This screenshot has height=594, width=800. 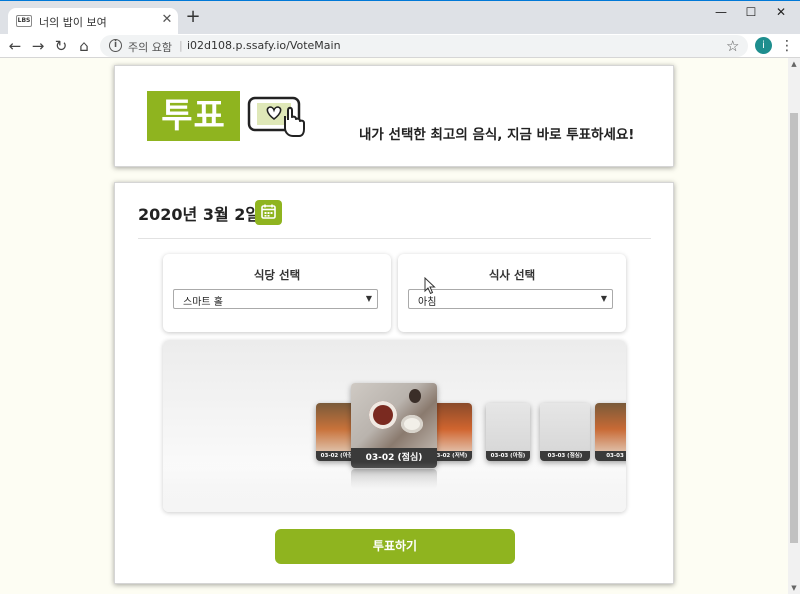 What do you see at coordinates (424, 46) in the screenshot?
I see `address-bar: i 주의 요함 | i02d108.p.ssafy.io/VoteMain ☆` at bounding box center [424, 46].